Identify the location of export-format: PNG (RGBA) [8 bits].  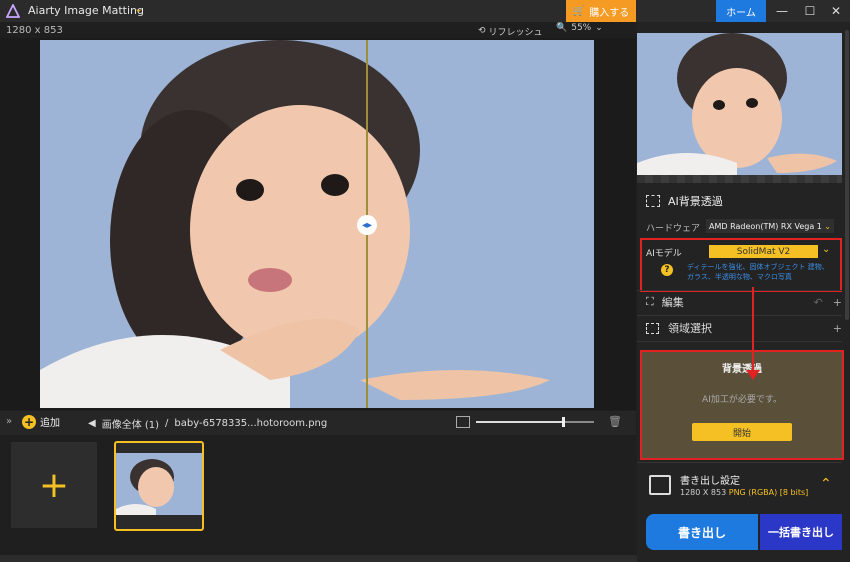
(768, 492).